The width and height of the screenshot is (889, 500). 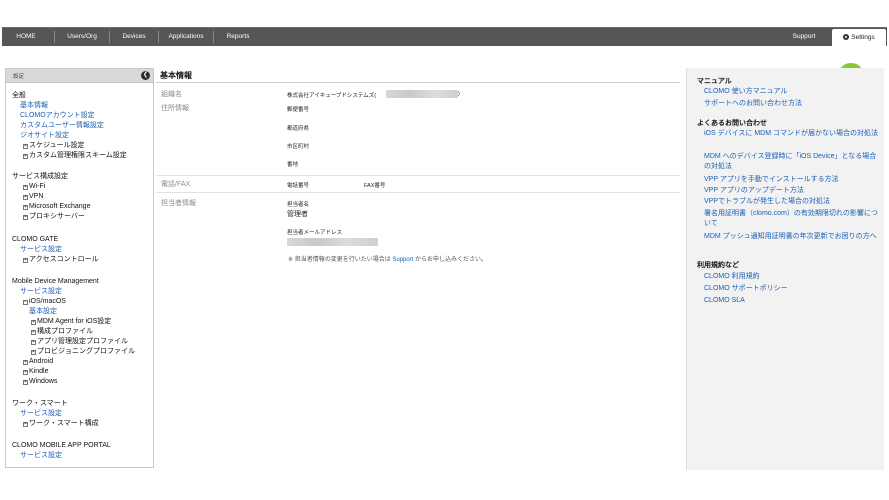 I want to click on sidebar-item-label: アプリ管理設定プロファイル, so click(x=82, y=341).